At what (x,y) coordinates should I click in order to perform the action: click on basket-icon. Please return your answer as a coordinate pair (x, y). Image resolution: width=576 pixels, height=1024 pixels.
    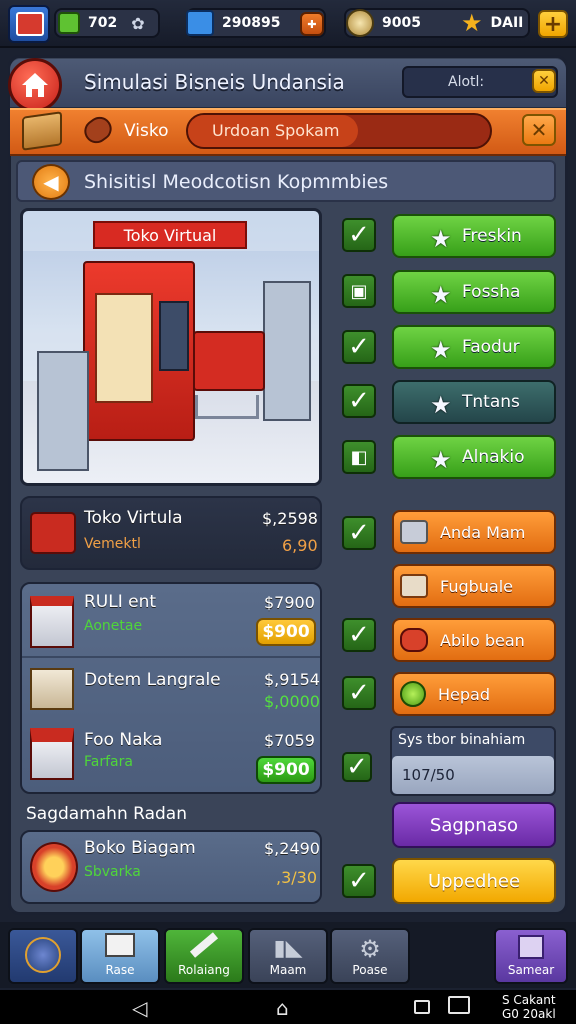
    Looking at the image, I should click on (53, 533).